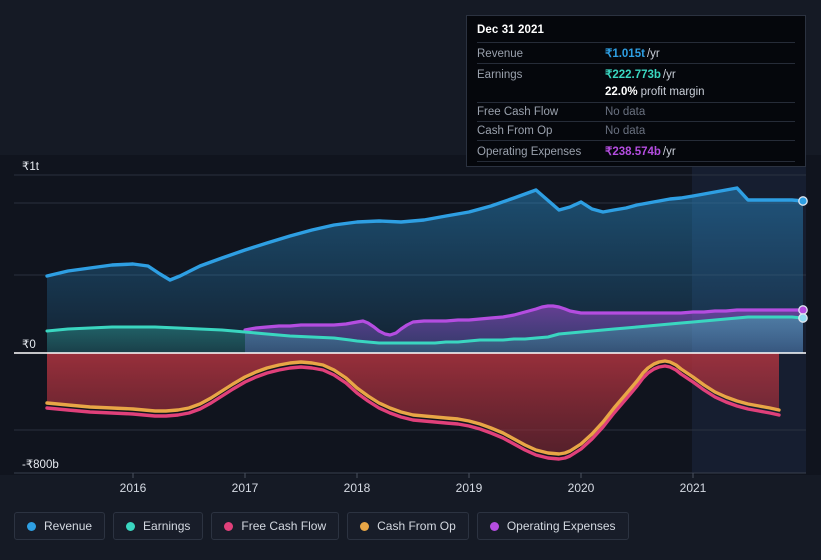  I want to click on free-cash-flow-swatch-icon, so click(229, 526).